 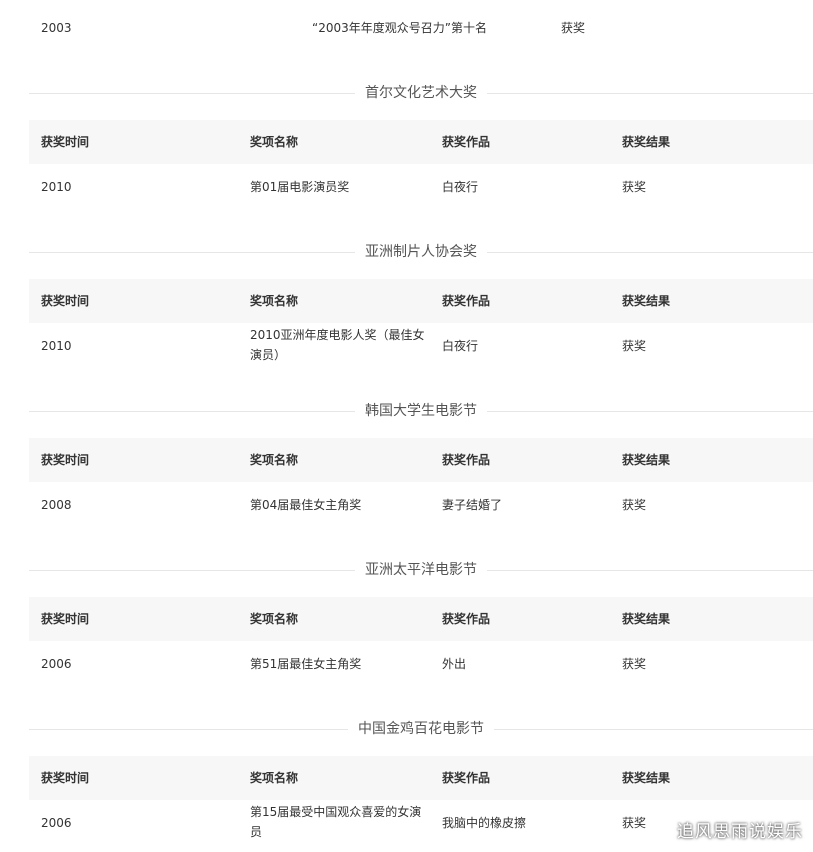 I want to click on award-work: 外出, so click(x=454, y=664).